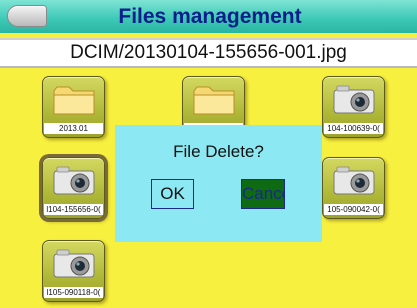 The height and width of the screenshot is (308, 417). I want to click on current-path: DCIM/20130104-155656-001.jpg, so click(208, 52).